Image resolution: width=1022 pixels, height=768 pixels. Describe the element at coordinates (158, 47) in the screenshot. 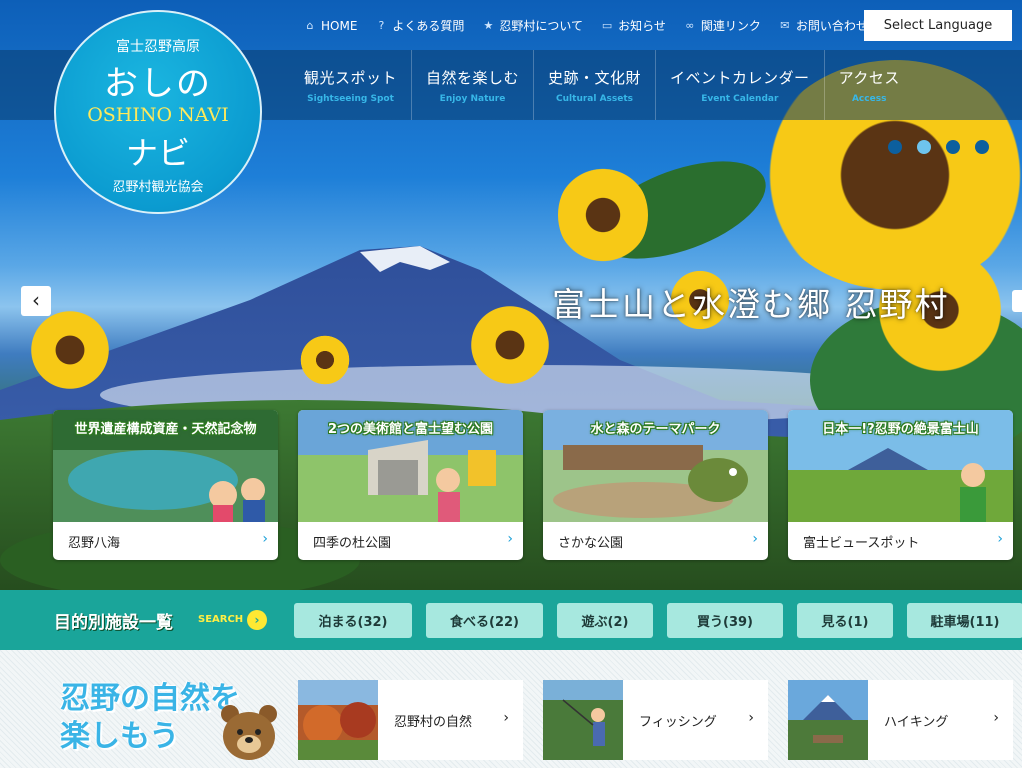

I see `logo-subtitle: 富士忍野高原` at that location.